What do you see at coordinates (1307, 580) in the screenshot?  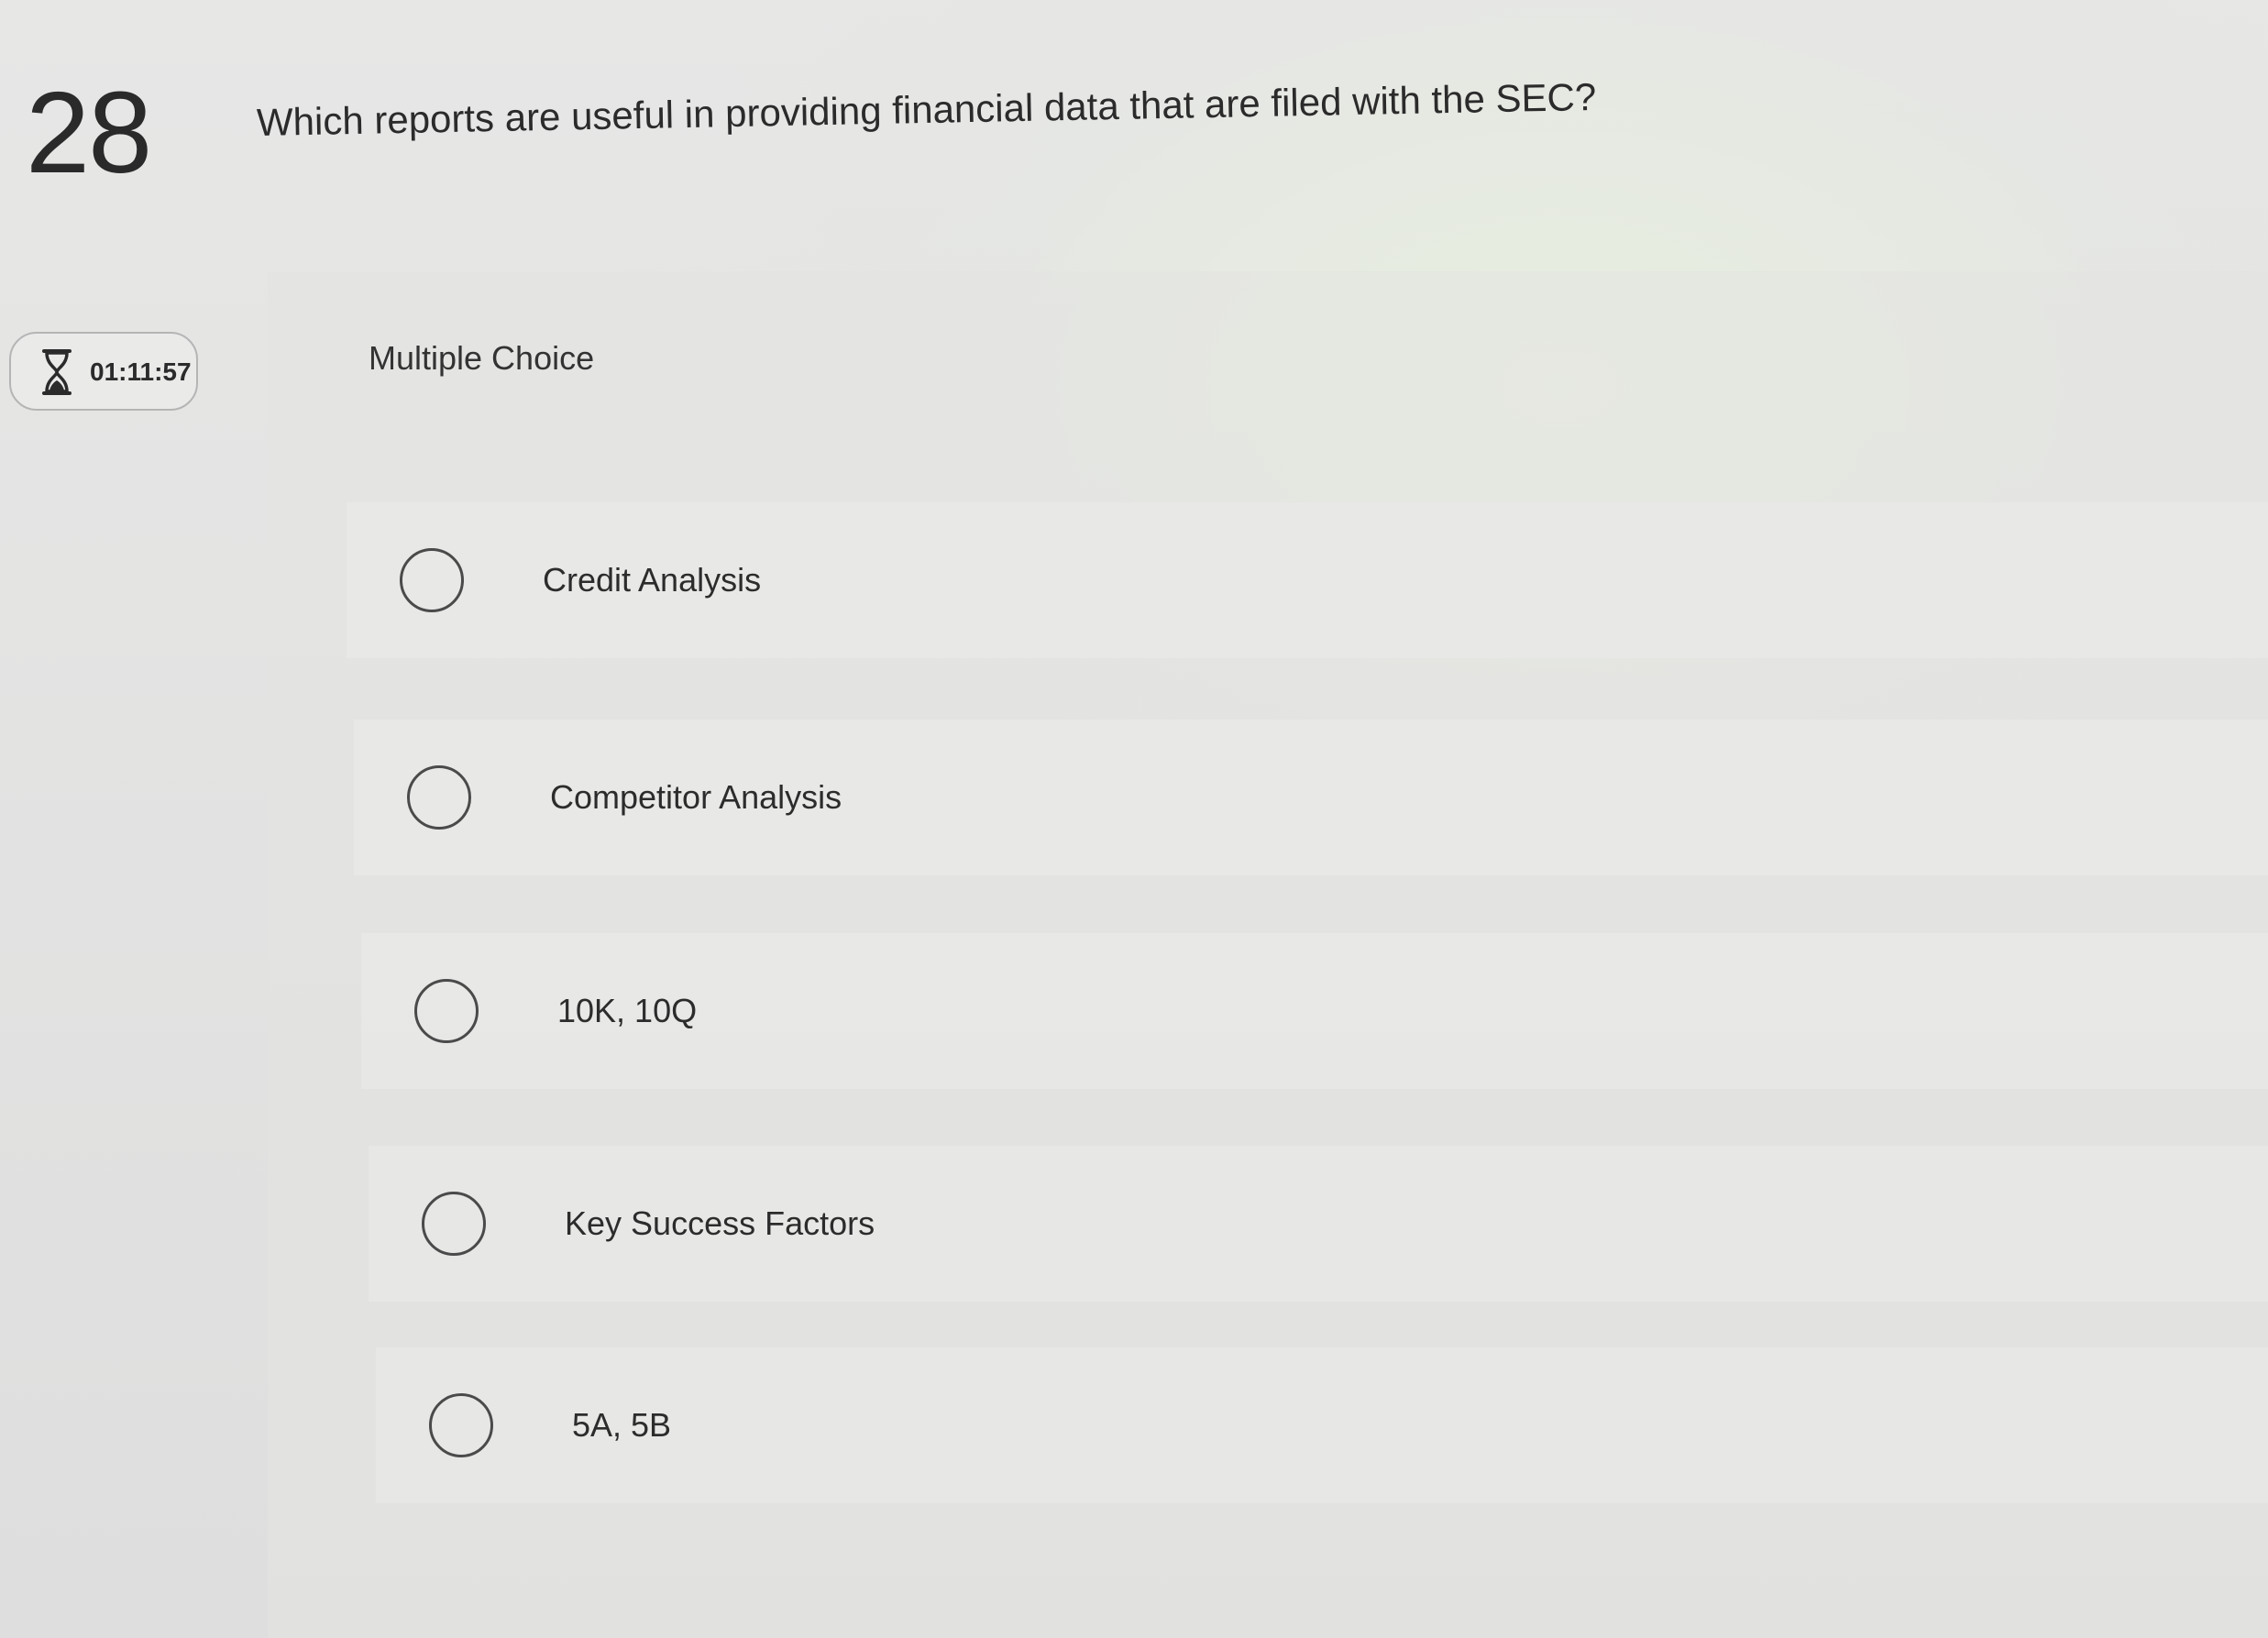 I see `answer-option-1: Credit Analysis` at bounding box center [1307, 580].